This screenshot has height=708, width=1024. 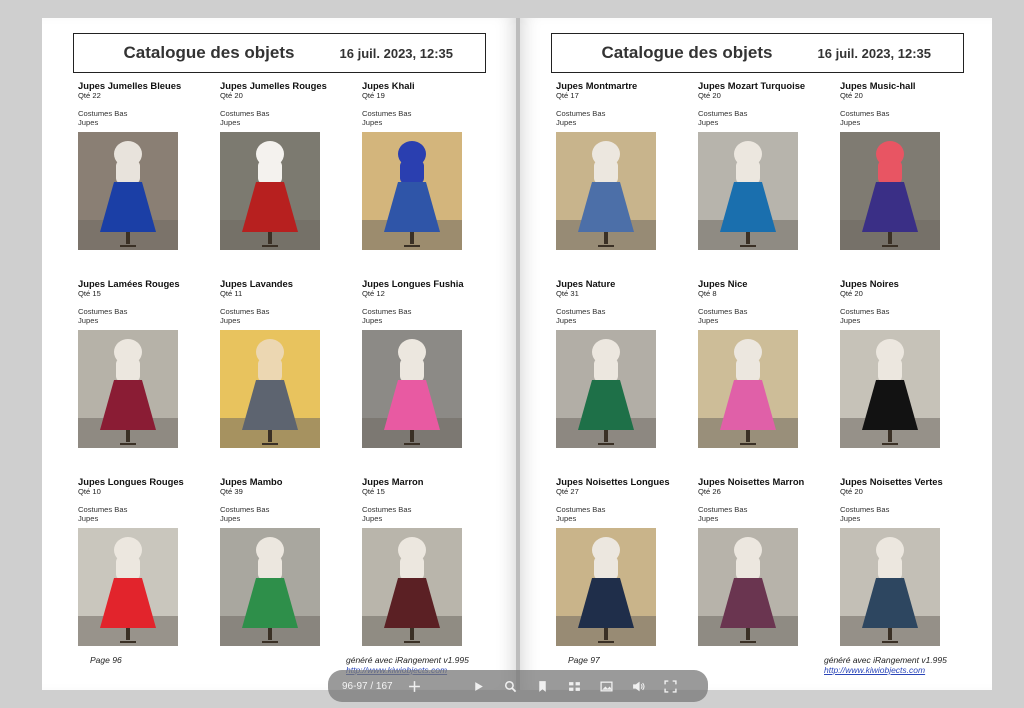 I want to click on item-quantity: Qté 26, so click(x=709, y=491).